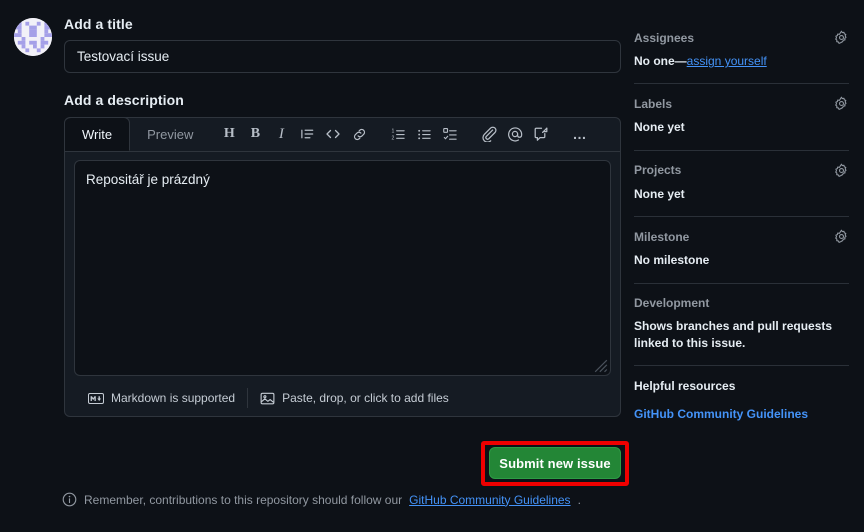 The image size is (864, 532). What do you see at coordinates (660, 61) in the screenshot?
I see `assignees-none-text: No one—` at bounding box center [660, 61].